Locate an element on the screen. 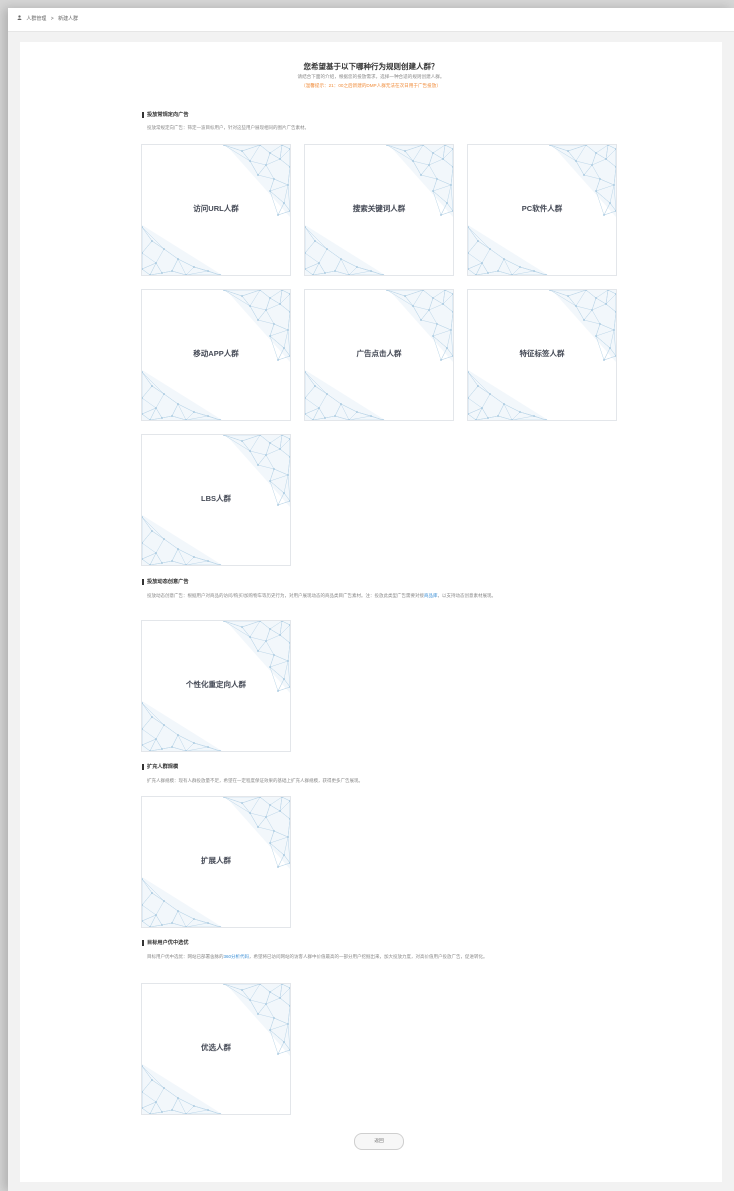 The height and width of the screenshot is (1191, 734). page-title: 您希望基于以下哪种行为规则创建人群？ is located at coordinates (371, 66).